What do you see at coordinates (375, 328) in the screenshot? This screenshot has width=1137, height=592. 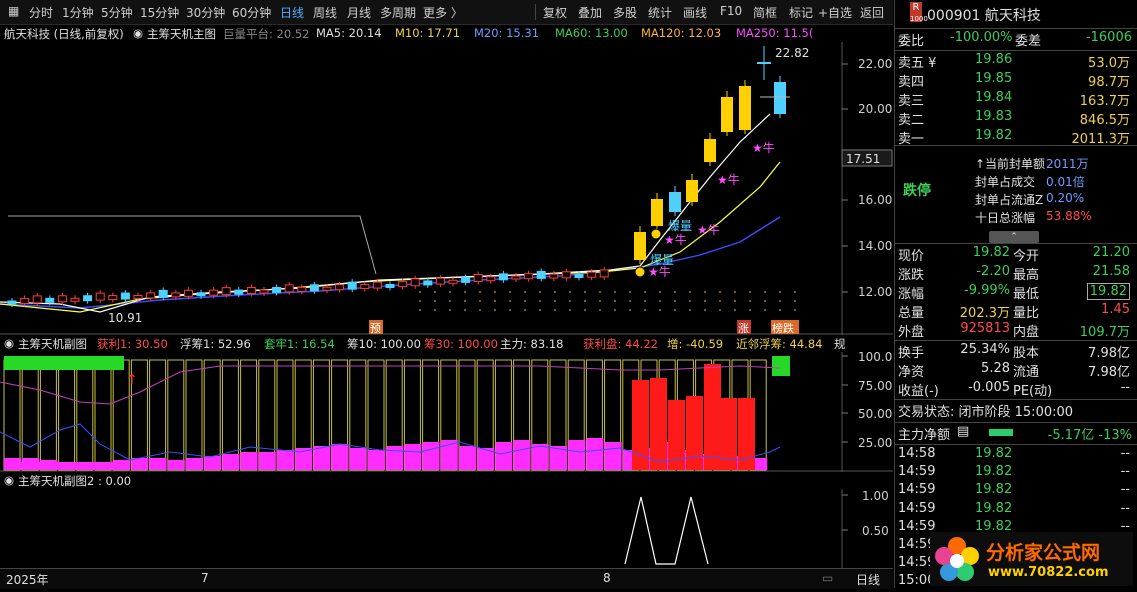 I see `pre-badge: 预` at bounding box center [375, 328].